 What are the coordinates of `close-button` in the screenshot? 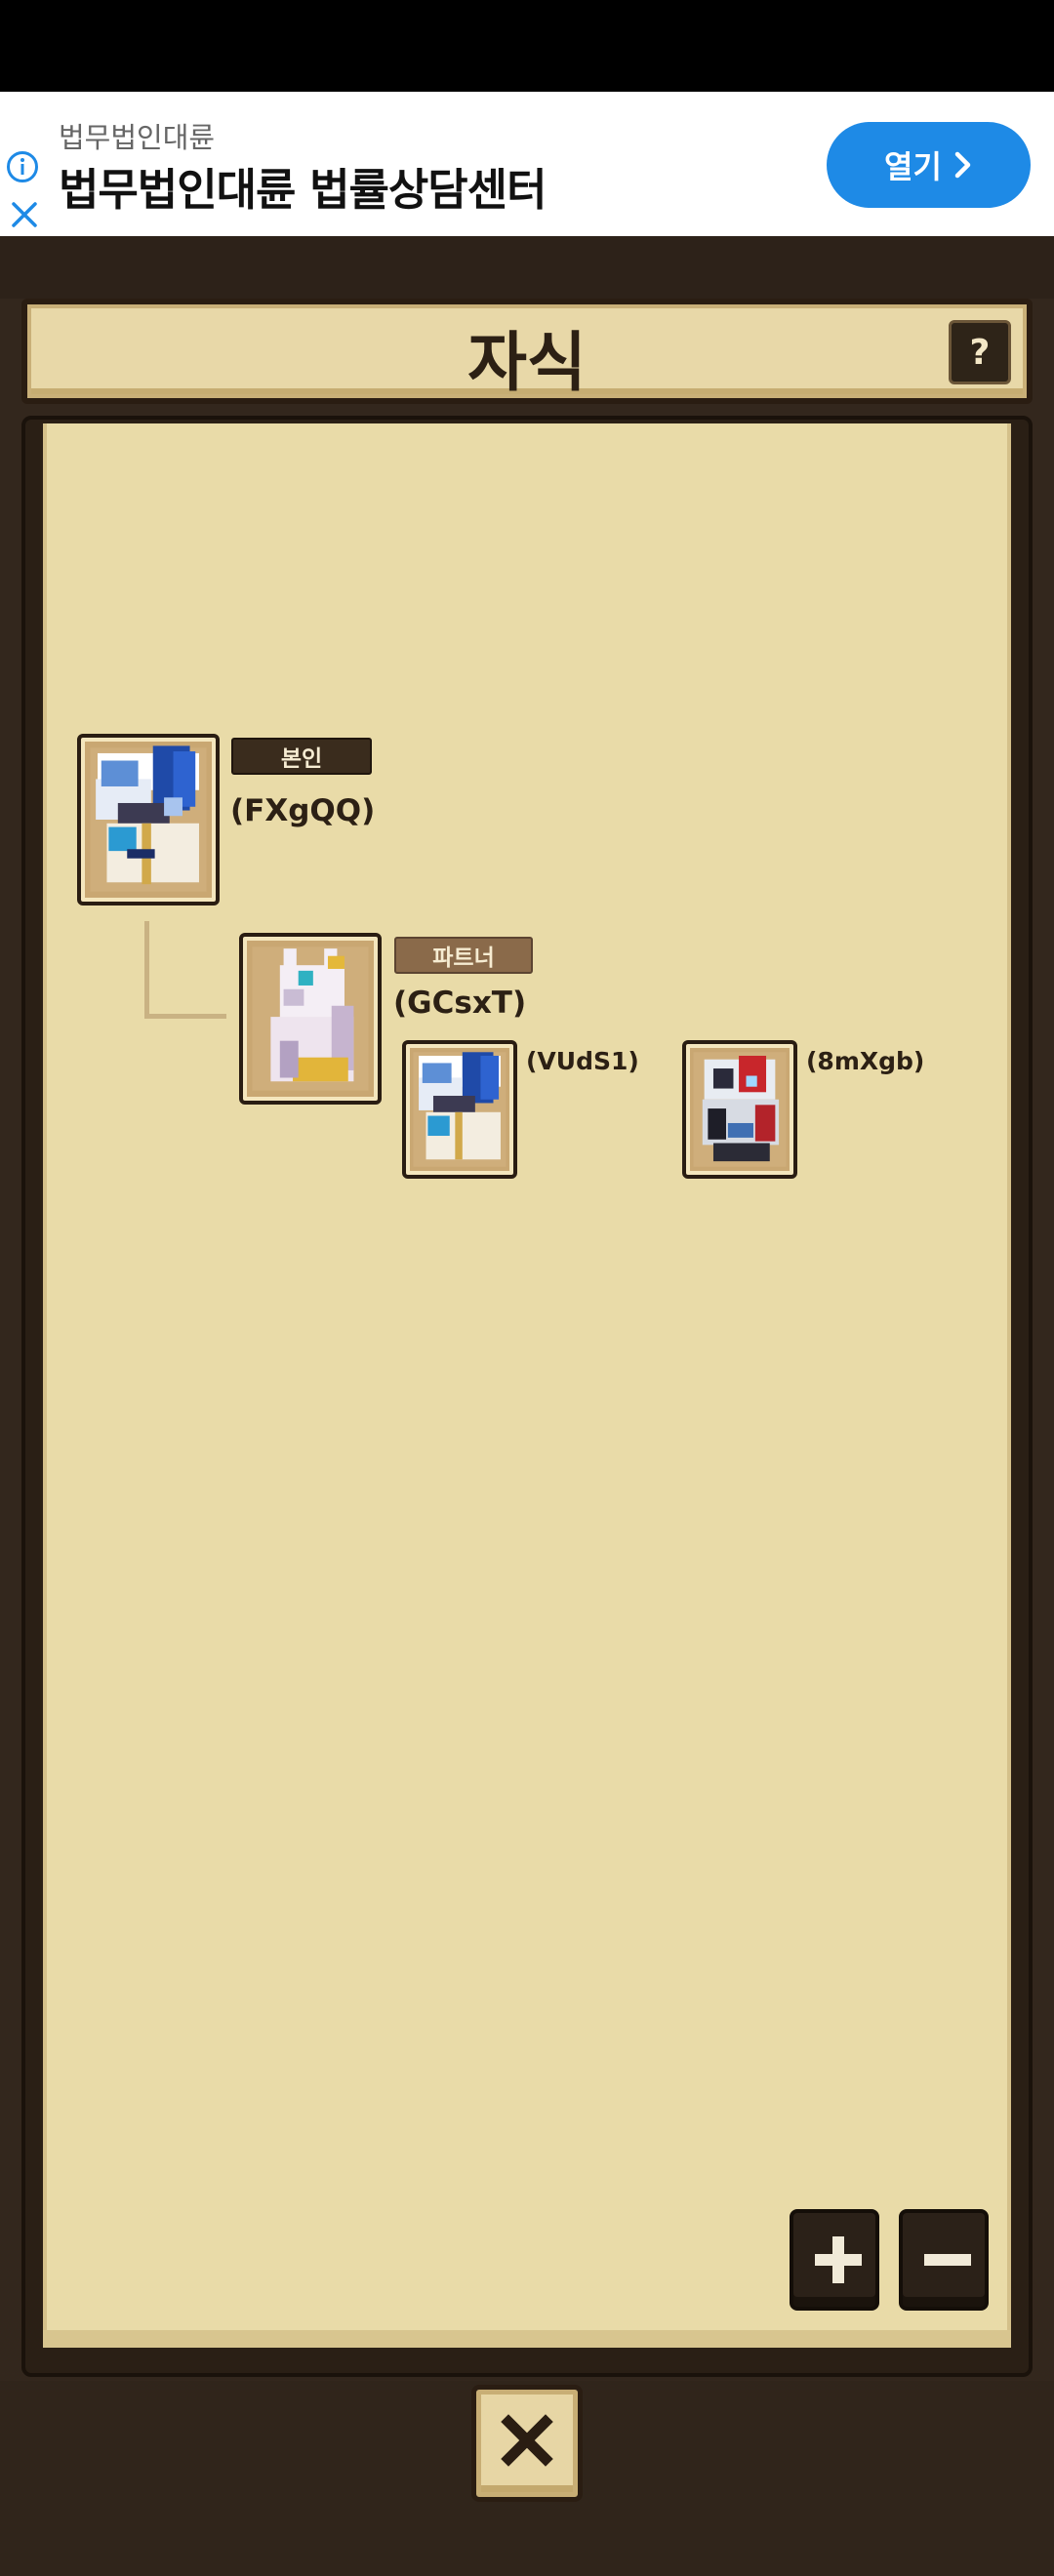 It's located at (527, 2443).